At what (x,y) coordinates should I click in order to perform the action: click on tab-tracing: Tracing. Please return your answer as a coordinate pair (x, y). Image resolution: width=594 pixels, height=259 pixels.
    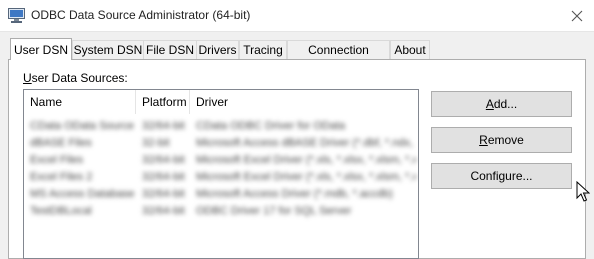
    Looking at the image, I should click on (263, 49).